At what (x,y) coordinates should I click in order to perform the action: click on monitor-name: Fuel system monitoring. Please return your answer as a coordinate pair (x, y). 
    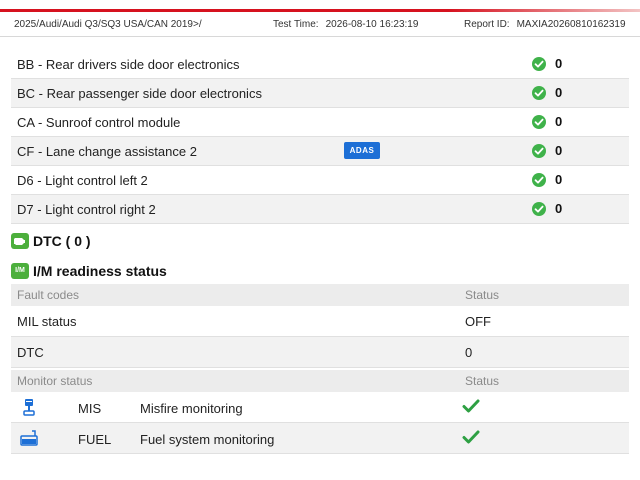
    Looking at the image, I should click on (207, 439).